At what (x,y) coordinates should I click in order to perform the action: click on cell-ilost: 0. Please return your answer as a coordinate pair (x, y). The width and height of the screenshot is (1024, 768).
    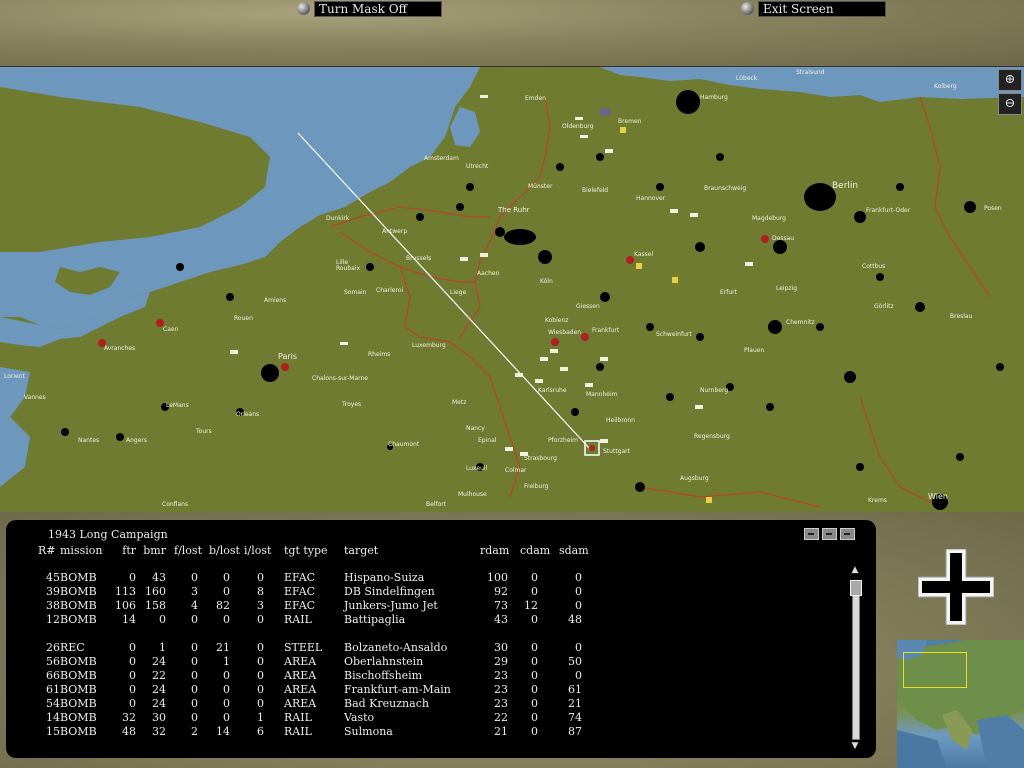
    Looking at the image, I should click on (260, 689).